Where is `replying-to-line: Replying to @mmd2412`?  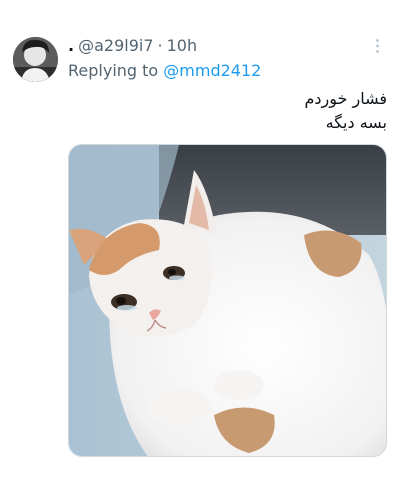
replying-to-line: Replying to @mmd2412 is located at coordinates (164, 70).